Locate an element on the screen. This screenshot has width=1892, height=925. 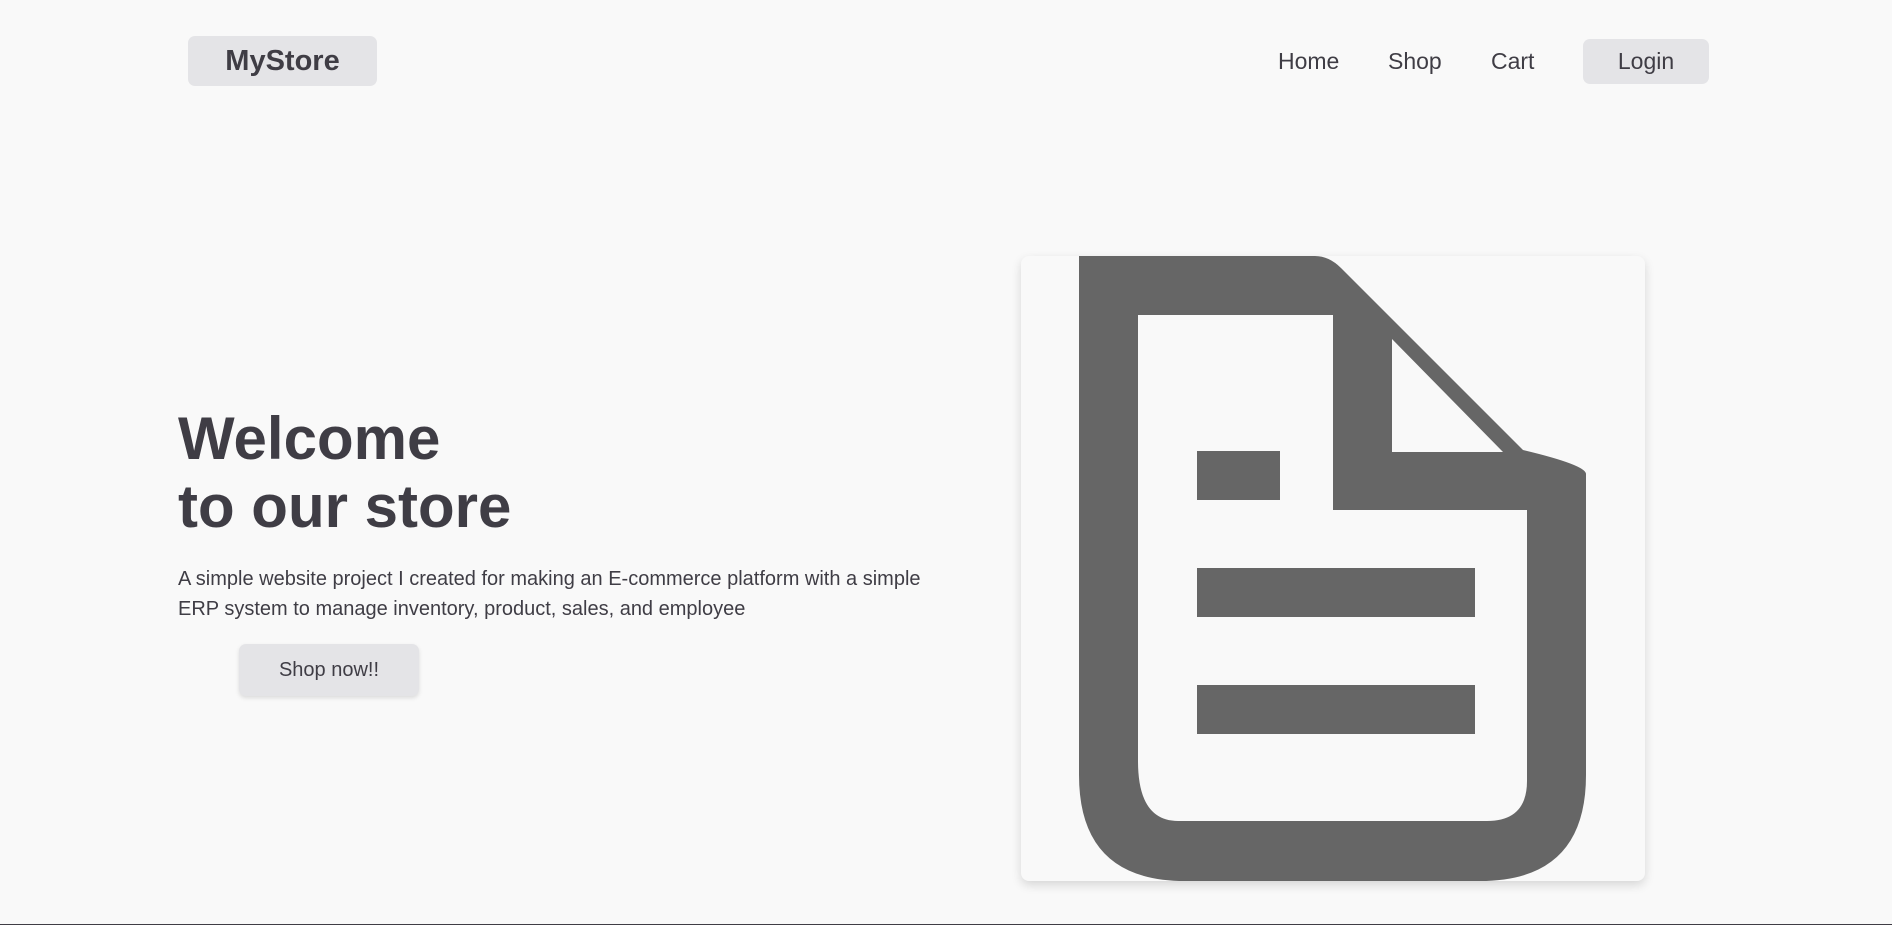
nav-link-home: Home is located at coordinates (1308, 61).